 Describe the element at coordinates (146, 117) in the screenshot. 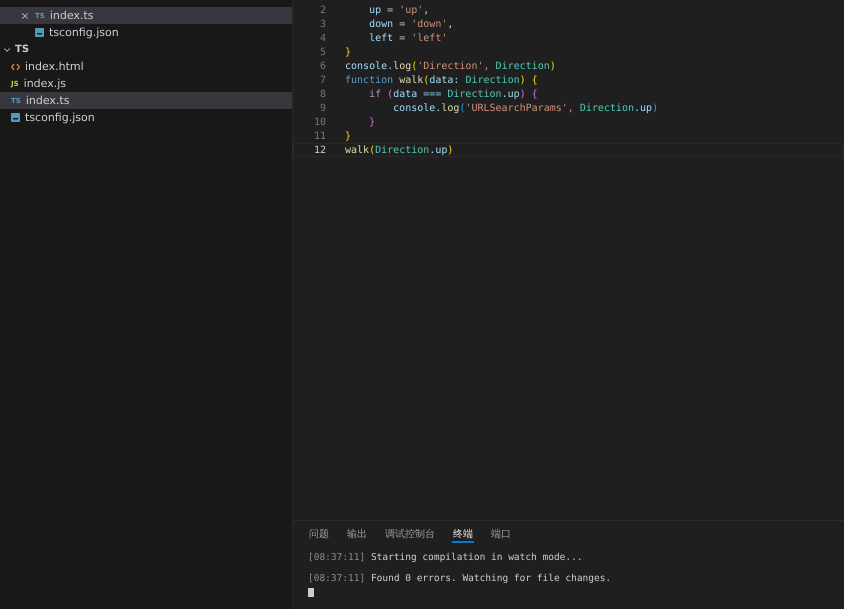

I see `file-tree-item: tsconfig.json` at that location.